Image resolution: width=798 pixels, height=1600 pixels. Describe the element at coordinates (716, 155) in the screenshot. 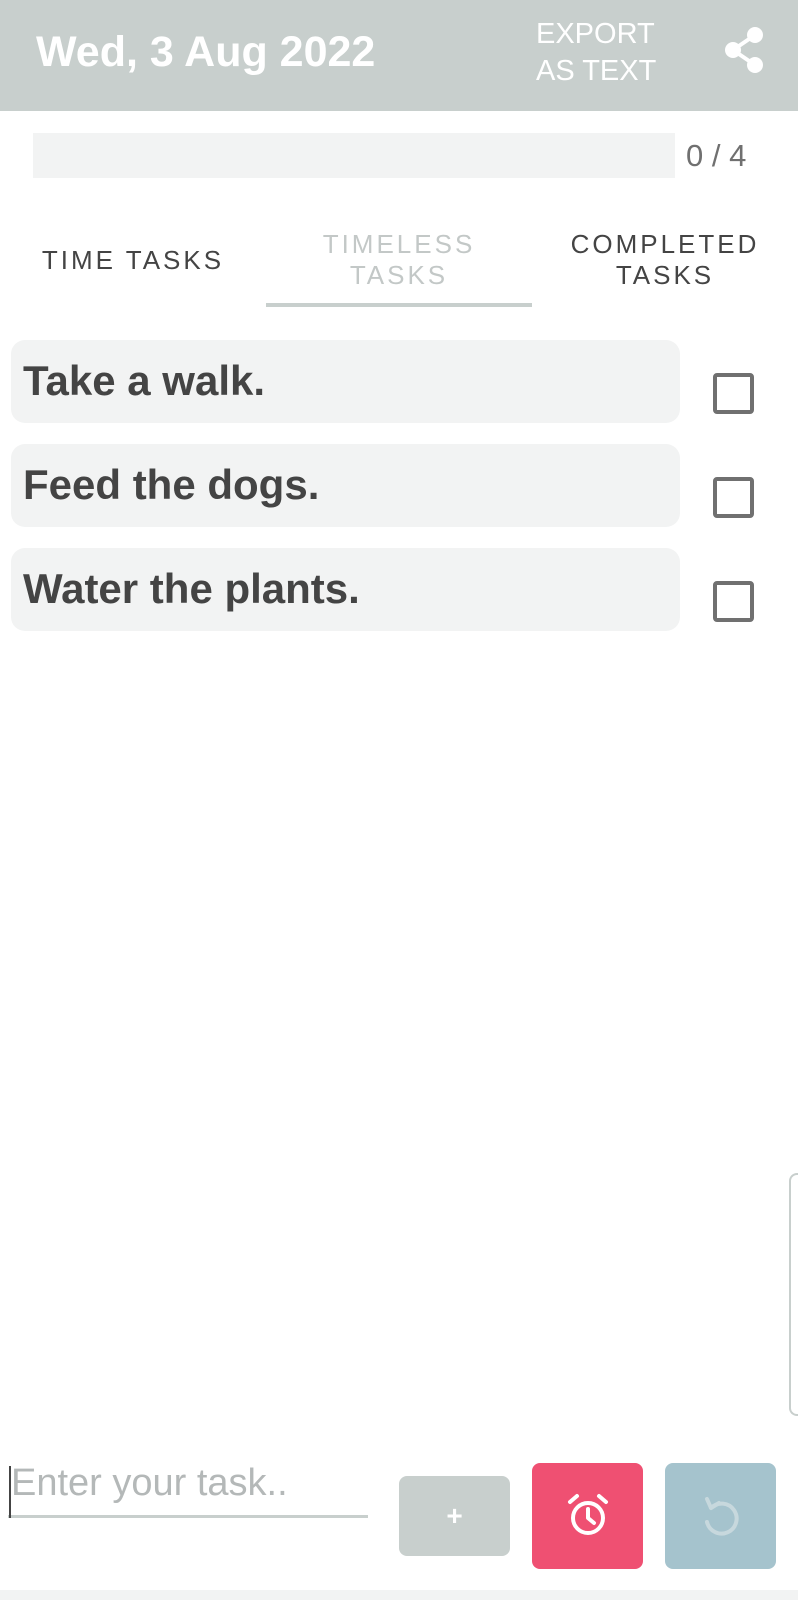

I see `progress-count: 0 / 4` at that location.